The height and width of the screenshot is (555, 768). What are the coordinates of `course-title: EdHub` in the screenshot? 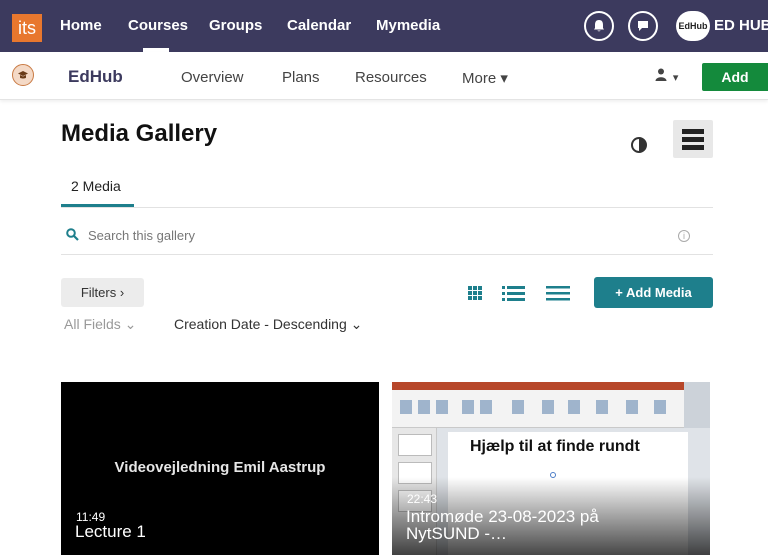 It's located at (95, 77).